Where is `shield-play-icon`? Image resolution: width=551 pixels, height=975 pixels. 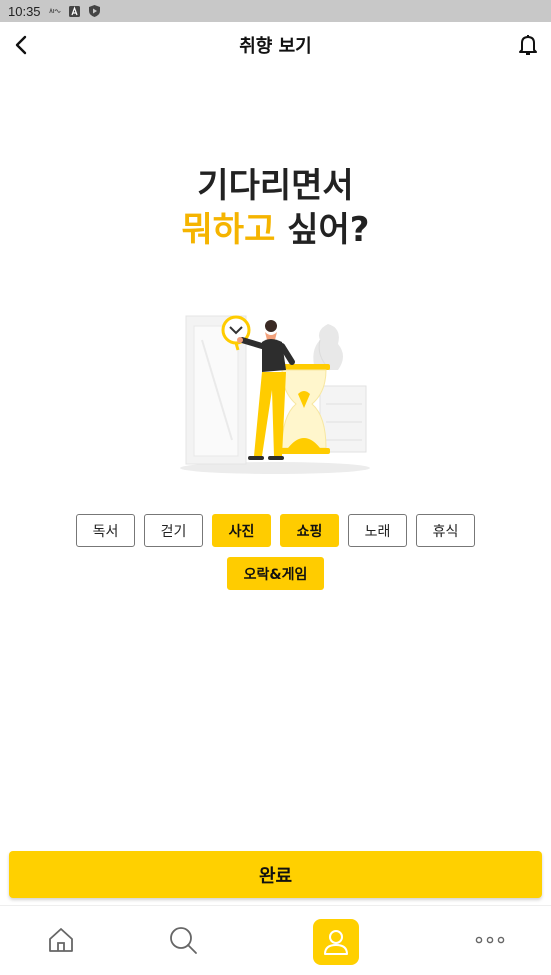
shield-play-icon is located at coordinates (95, 11).